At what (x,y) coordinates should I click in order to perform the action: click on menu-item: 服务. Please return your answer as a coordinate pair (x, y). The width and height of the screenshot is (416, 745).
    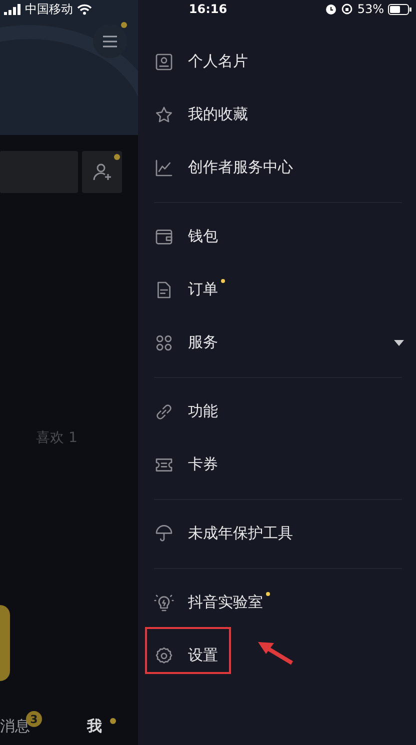
    Looking at the image, I should click on (277, 342).